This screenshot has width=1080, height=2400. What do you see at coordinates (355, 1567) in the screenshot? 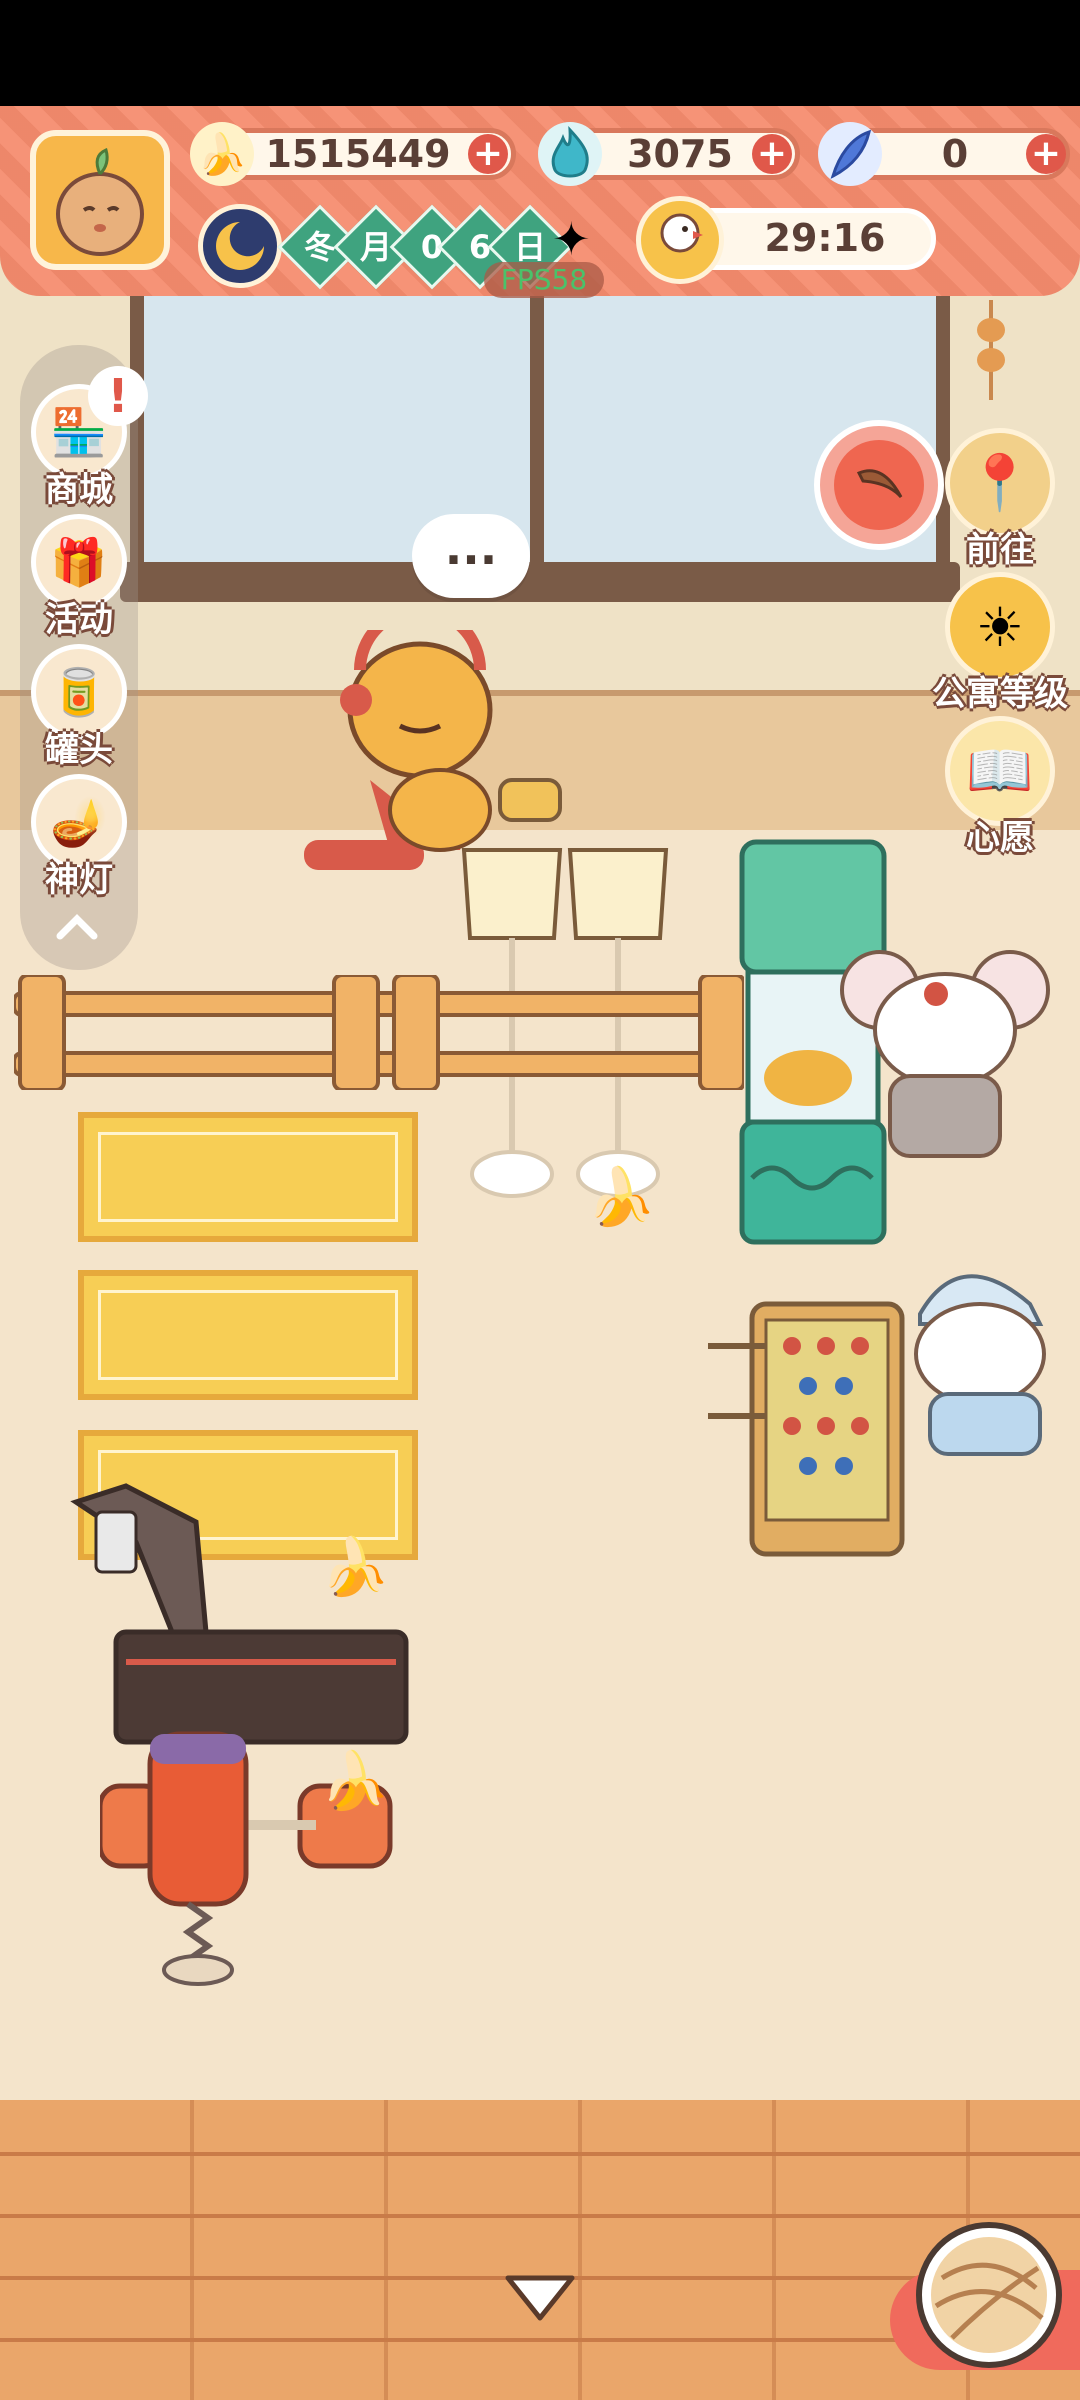
I see `banana-pickup-2: 🍌` at bounding box center [355, 1567].